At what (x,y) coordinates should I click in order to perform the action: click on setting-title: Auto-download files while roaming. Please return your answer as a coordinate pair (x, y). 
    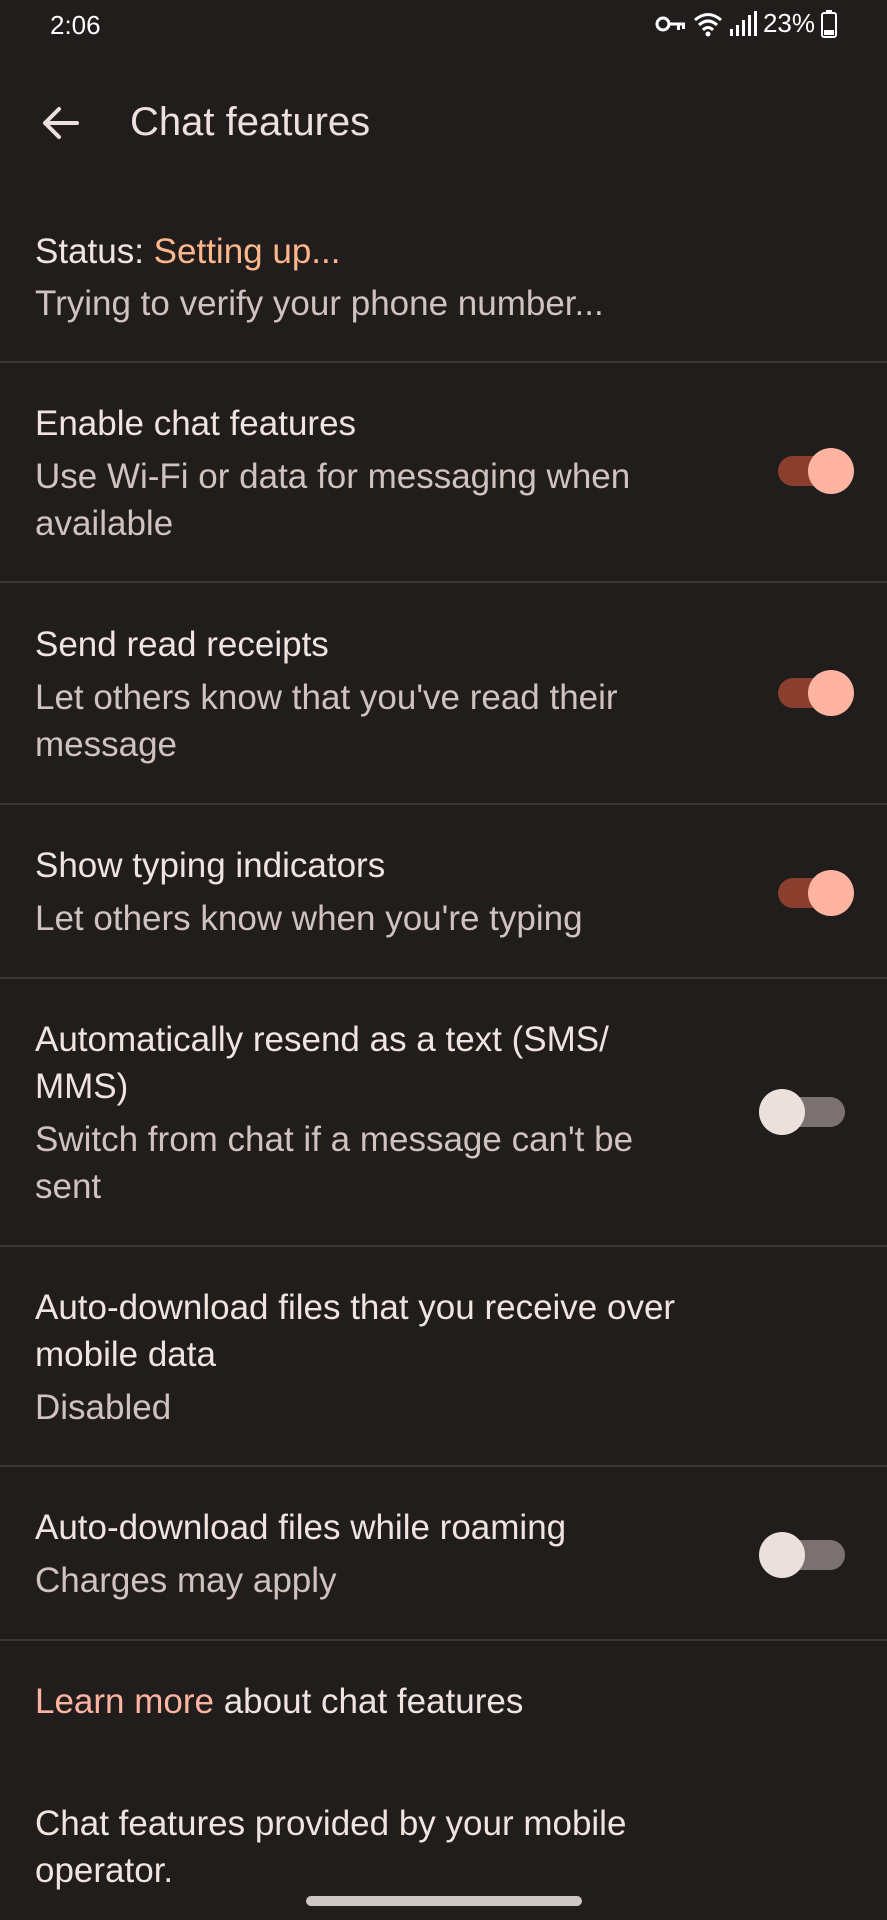
    Looking at the image, I should click on (301, 1527).